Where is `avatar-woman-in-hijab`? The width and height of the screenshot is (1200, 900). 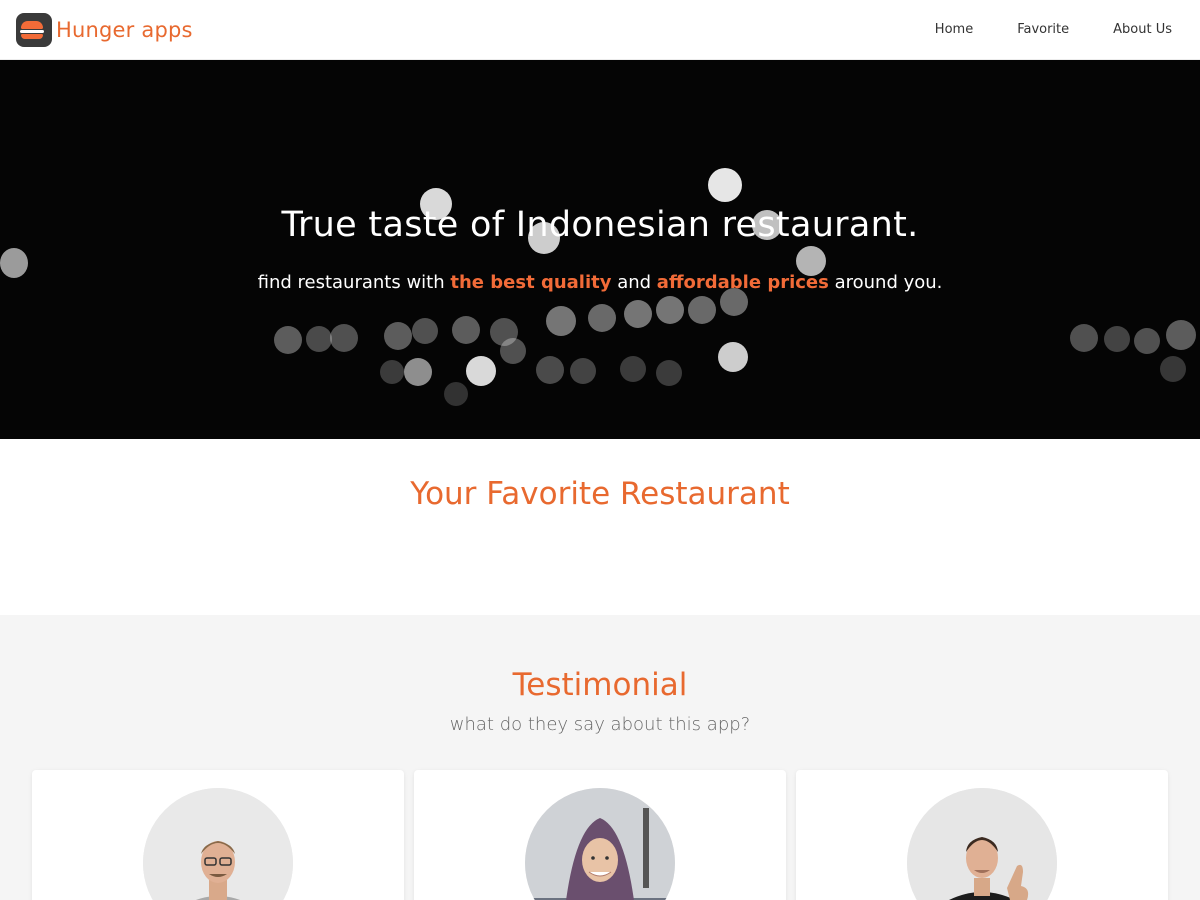 avatar-woman-in-hijab is located at coordinates (600, 844).